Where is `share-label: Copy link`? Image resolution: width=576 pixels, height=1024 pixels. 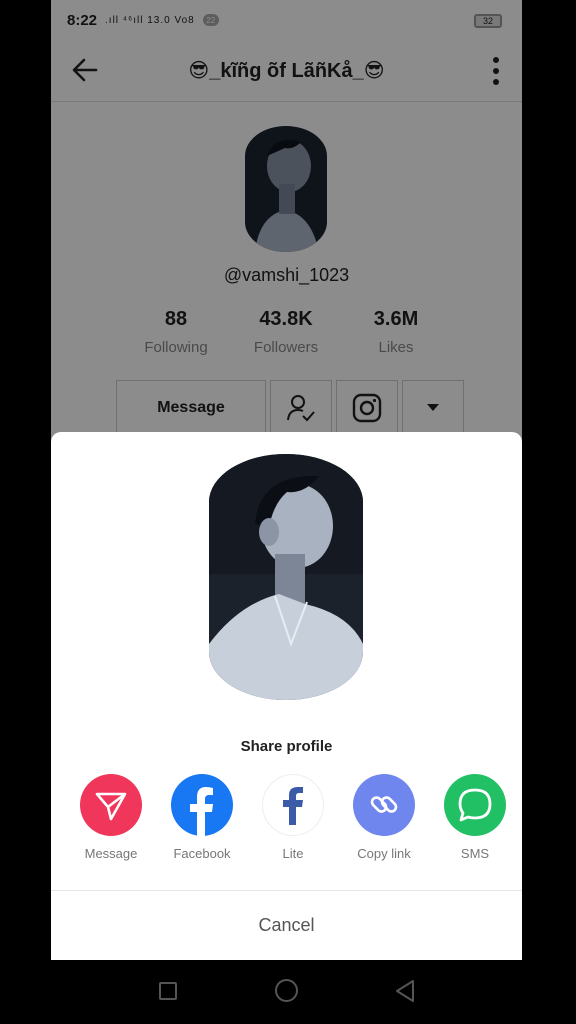 share-label: Copy link is located at coordinates (384, 853).